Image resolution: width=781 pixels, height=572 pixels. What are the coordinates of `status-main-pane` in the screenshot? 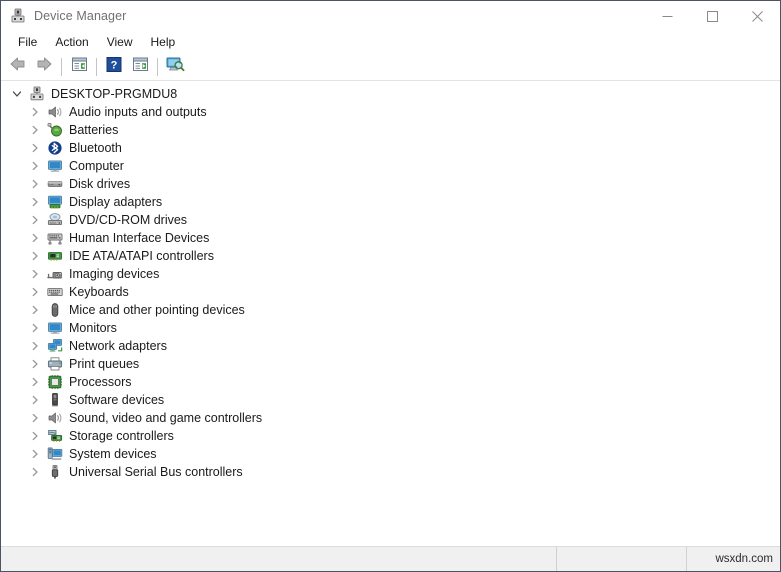 It's located at (278, 559).